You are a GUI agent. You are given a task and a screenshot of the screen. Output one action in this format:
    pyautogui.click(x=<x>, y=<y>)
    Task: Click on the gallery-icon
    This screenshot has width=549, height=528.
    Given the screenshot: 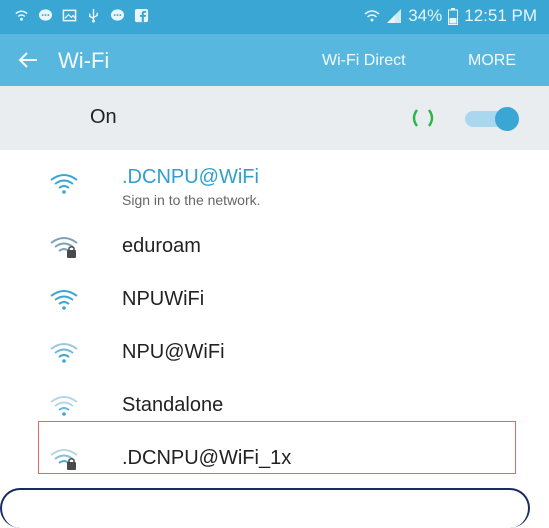 What is the action you would take?
    pyautogui.click(x=69, y=15)
    